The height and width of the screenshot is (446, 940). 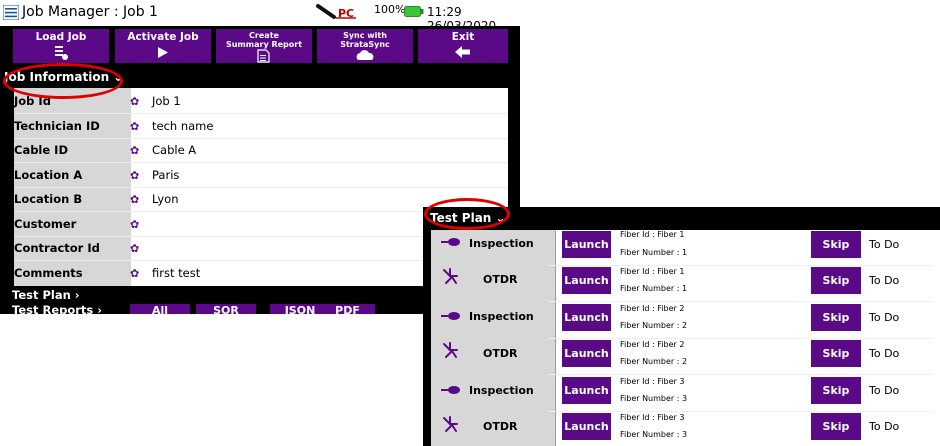 I want to click on location-a-label: Location A, so click(x=48, y=175).